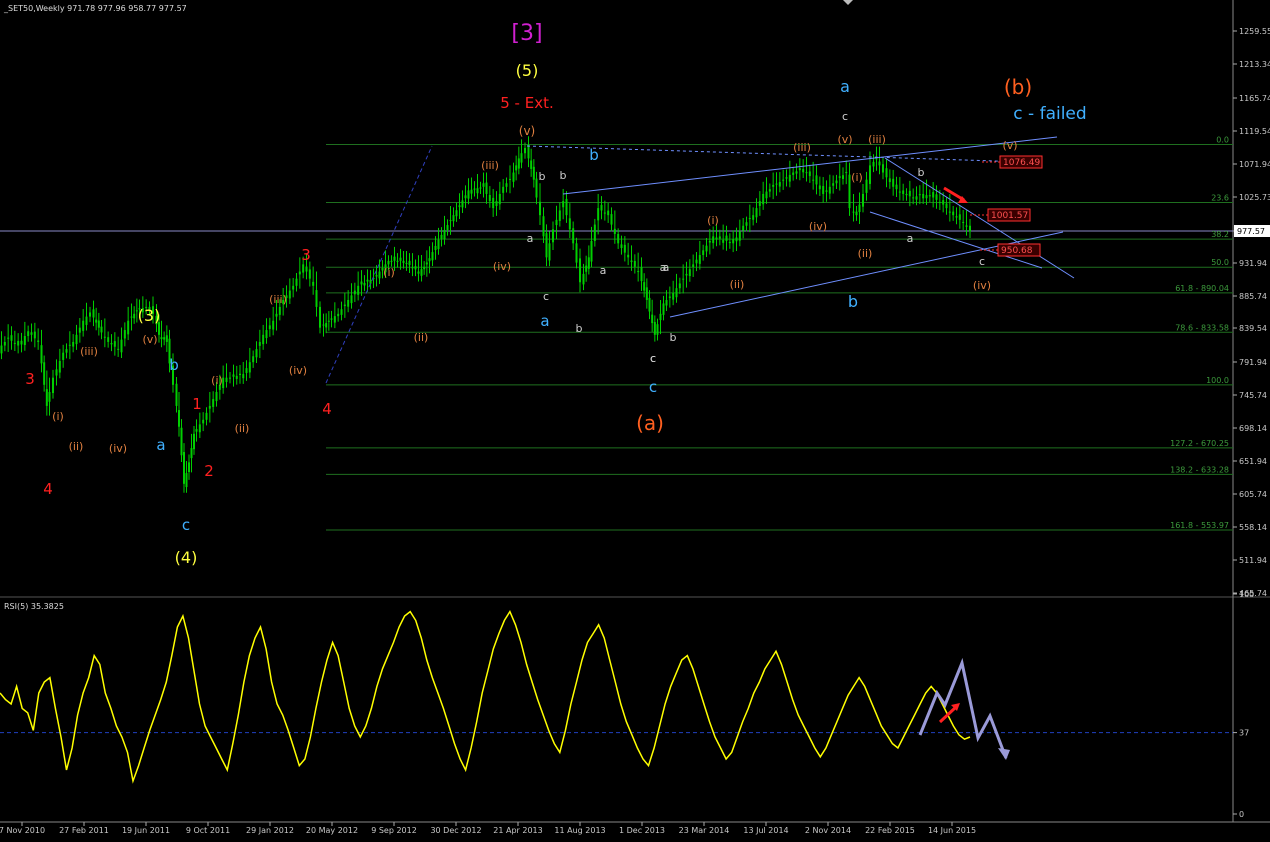  Describe the element at coordinates (1254, 64) in the screenshot. I see `price-tick-label: 1213.34` at that location.